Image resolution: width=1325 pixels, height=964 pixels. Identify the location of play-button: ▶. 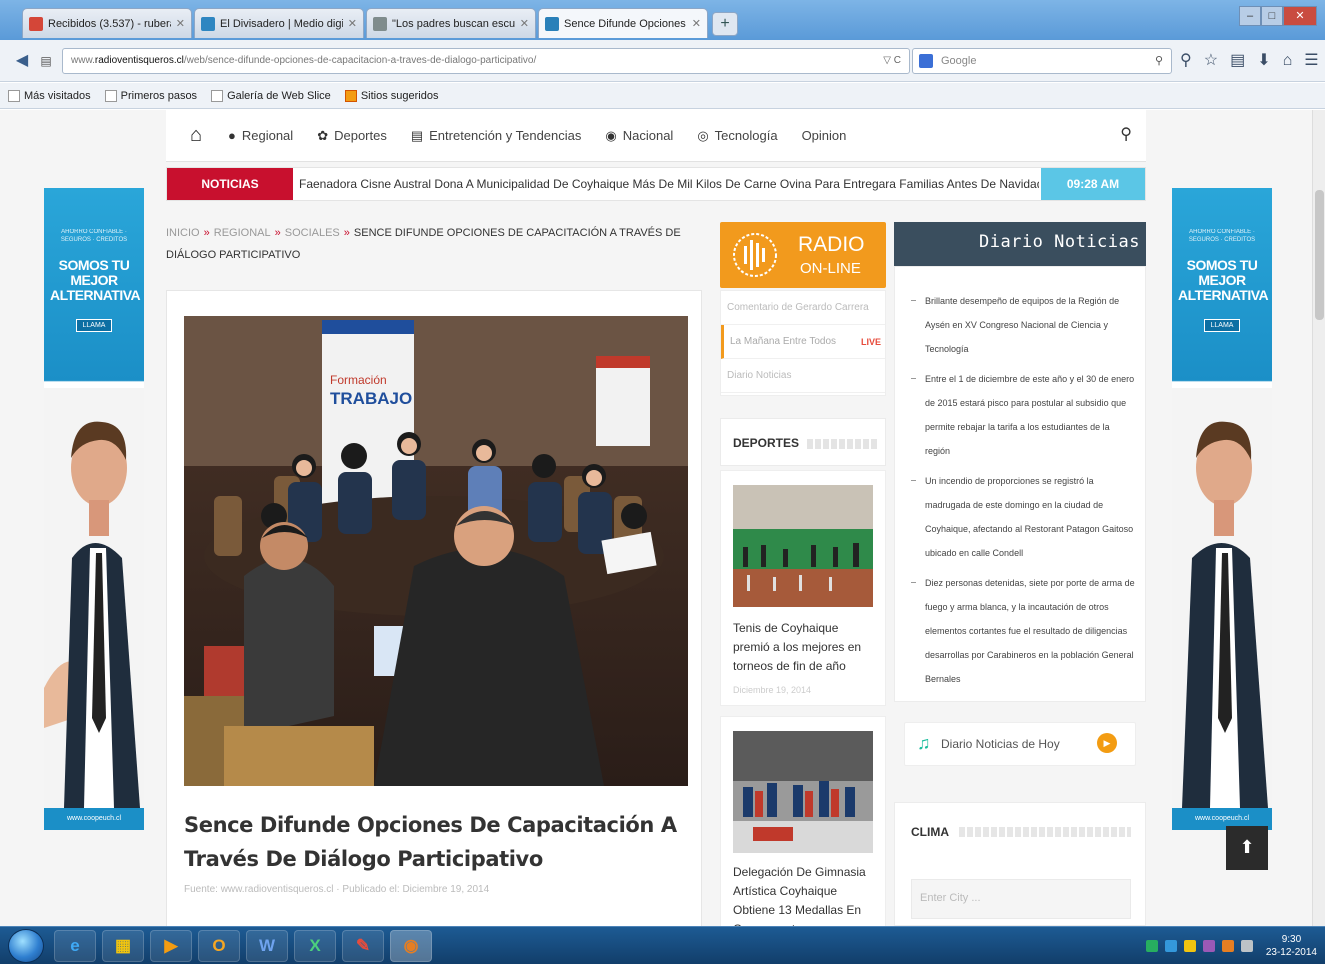
(1107, 743).